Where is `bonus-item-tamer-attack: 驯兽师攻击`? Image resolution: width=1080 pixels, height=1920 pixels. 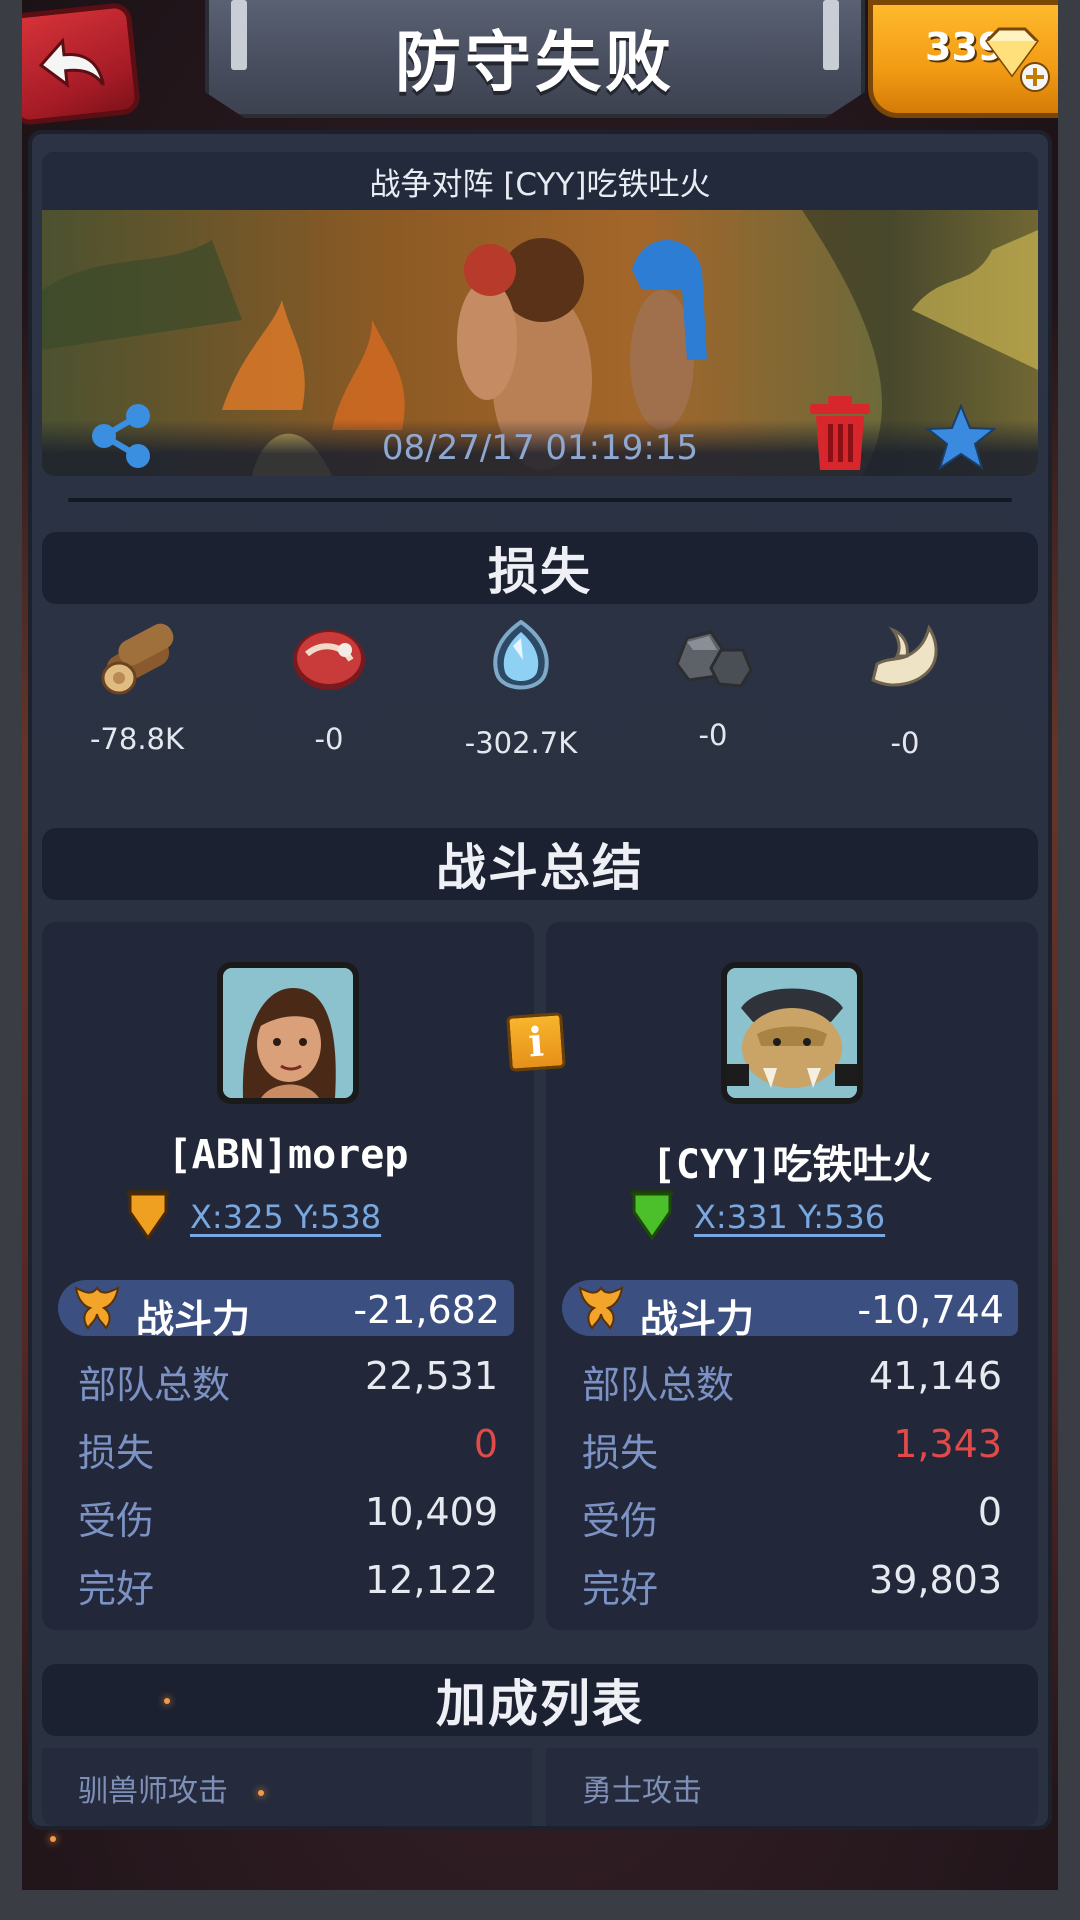
bonus-item-tamer-attack: 驯兽师攻击 is located at coordinates (287, 1787).